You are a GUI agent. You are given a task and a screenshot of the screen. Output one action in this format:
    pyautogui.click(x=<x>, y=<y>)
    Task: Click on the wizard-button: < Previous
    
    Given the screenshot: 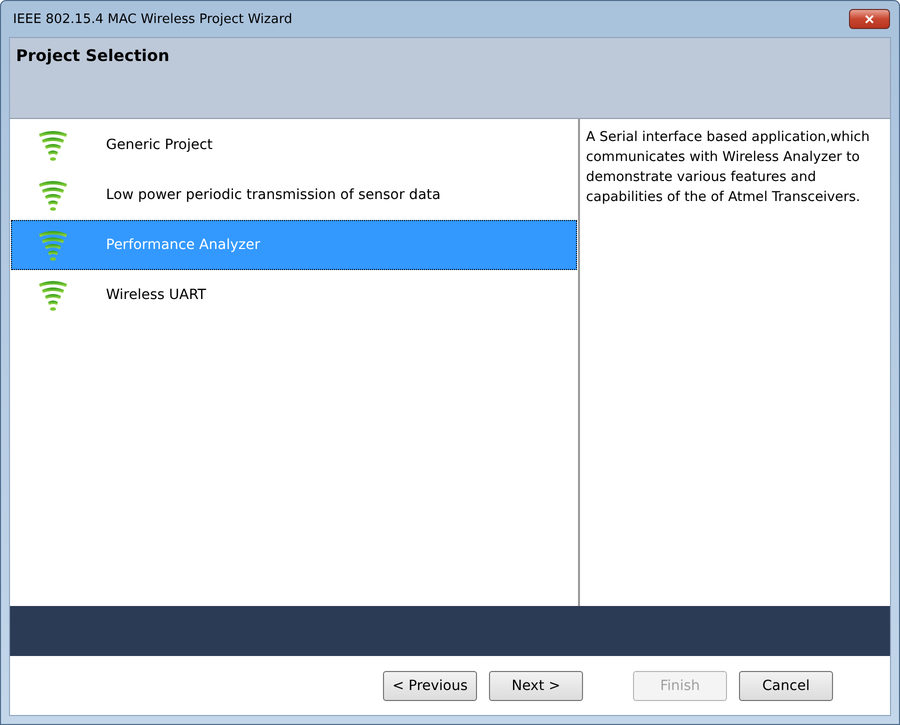 What is the action you would take?
    pyautogui.click(x=430, y=685)
    